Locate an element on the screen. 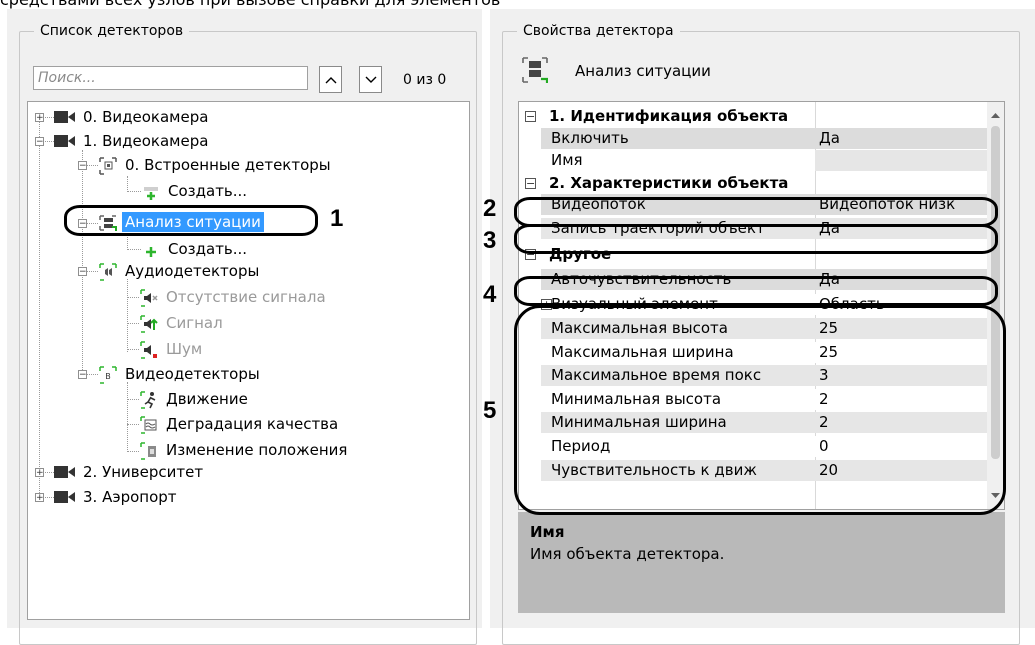 The image size is (1035, 645). tree-node-camera-1: 1. Видеокамера is located at coordinates (132, 141).